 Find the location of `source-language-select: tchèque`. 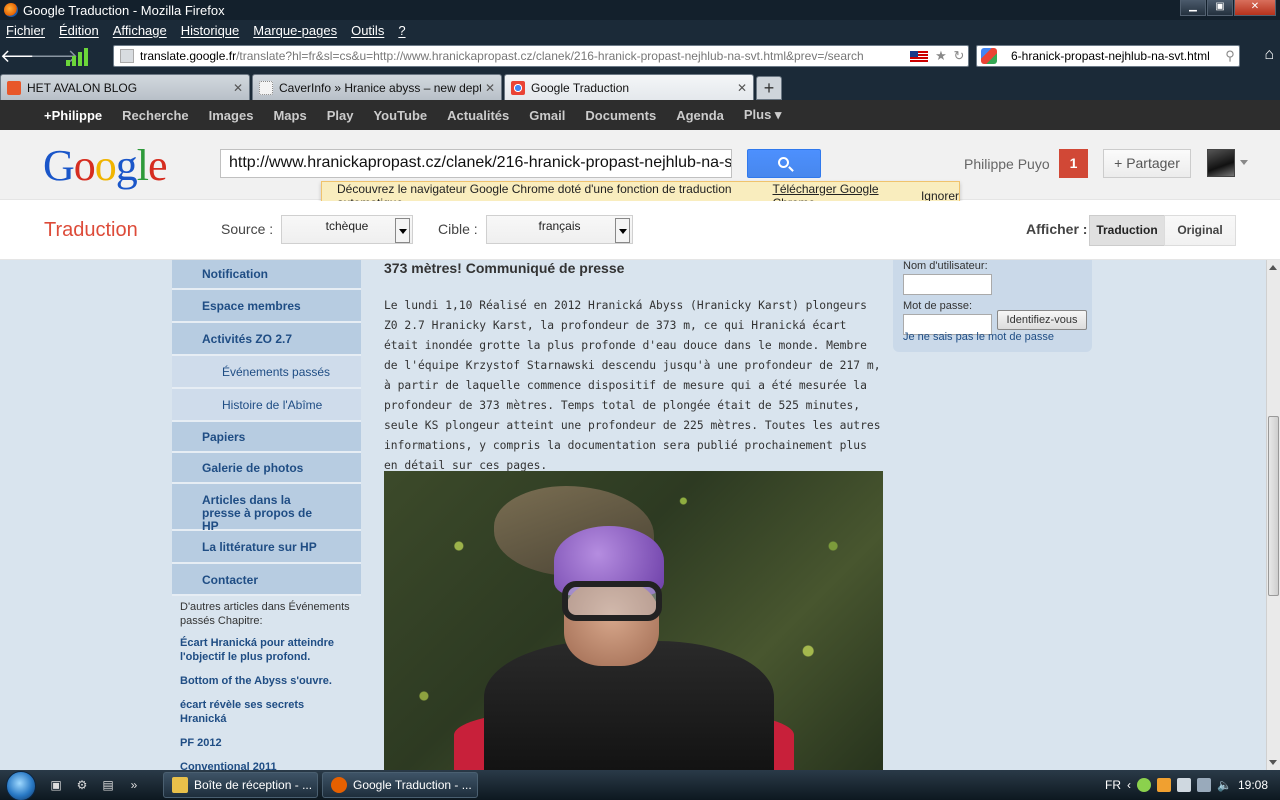

source-language-select: tchèque is located at coordinates (347, 229).